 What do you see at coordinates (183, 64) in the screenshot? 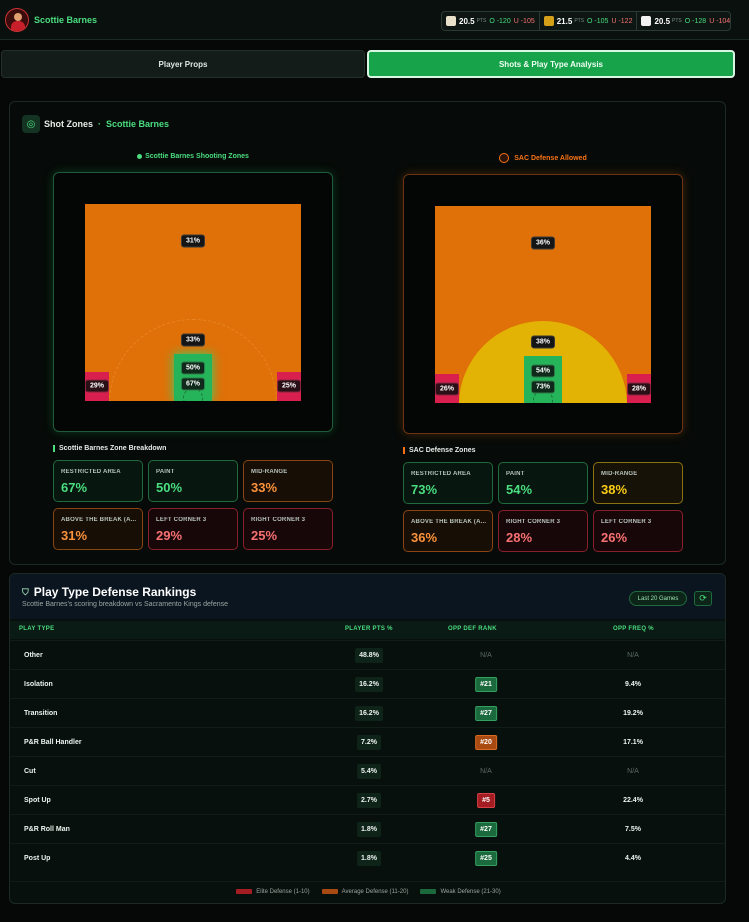
I see `tab-player-props: Player Props` at bounding box center [183, 64].